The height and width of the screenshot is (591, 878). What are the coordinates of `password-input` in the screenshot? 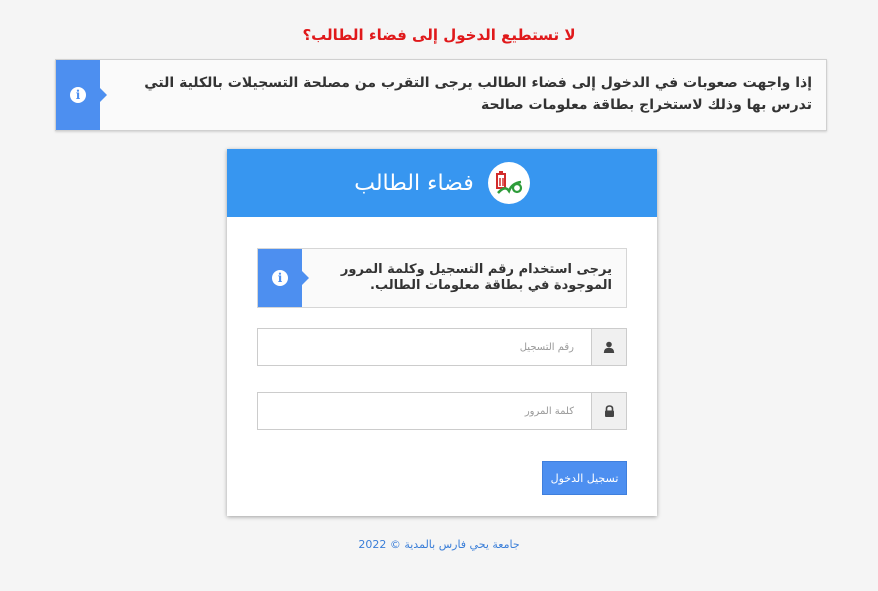 It's located at (421, 411).